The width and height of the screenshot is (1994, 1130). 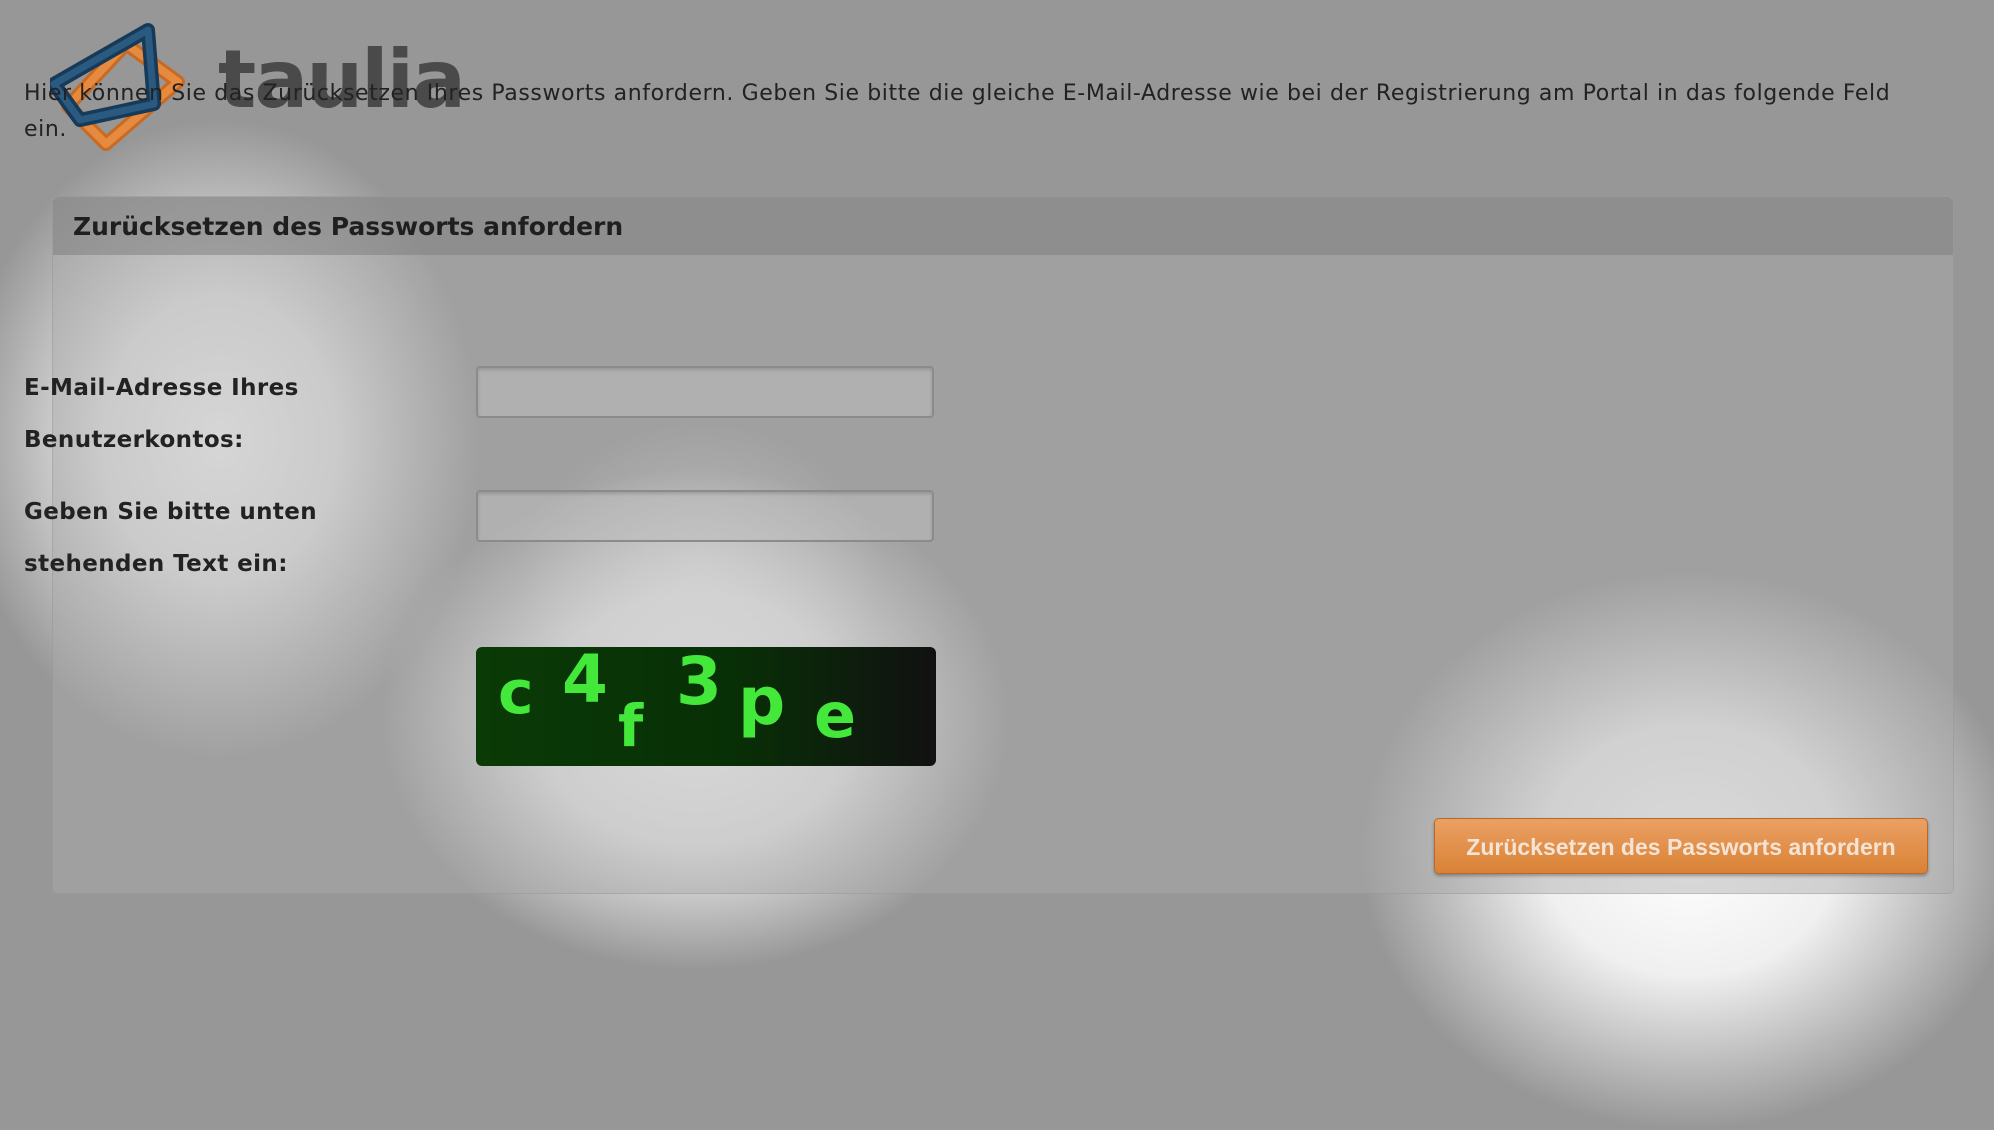 What do you see at coordinates (516, 693) in the screenshot?
I see `captcha-char: c` at bounding box center [516, 693].